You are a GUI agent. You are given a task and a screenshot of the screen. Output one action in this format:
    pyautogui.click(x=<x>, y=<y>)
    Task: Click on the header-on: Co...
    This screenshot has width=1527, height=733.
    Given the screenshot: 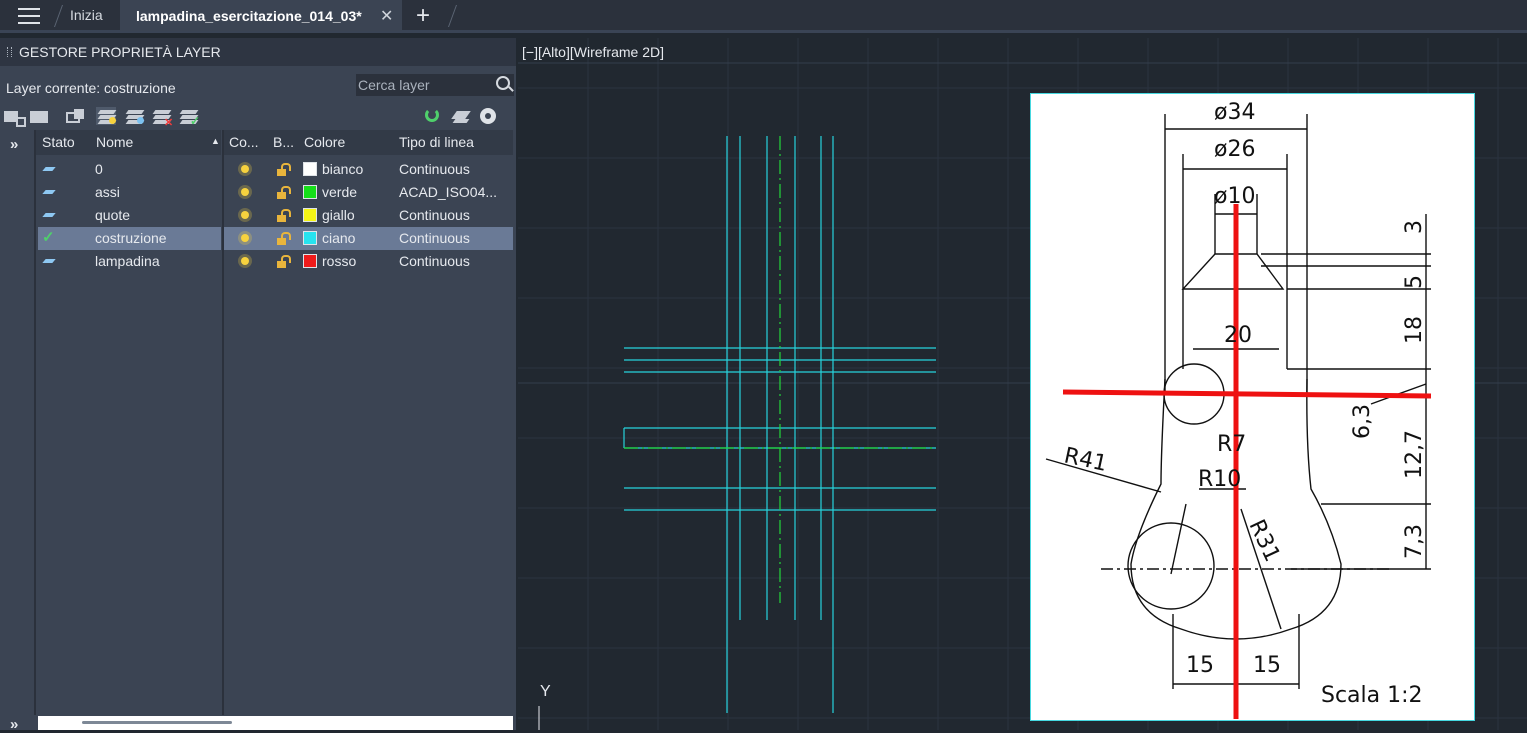 What is the action you would take?
    pyautogui.click(x=244, y=142)
    